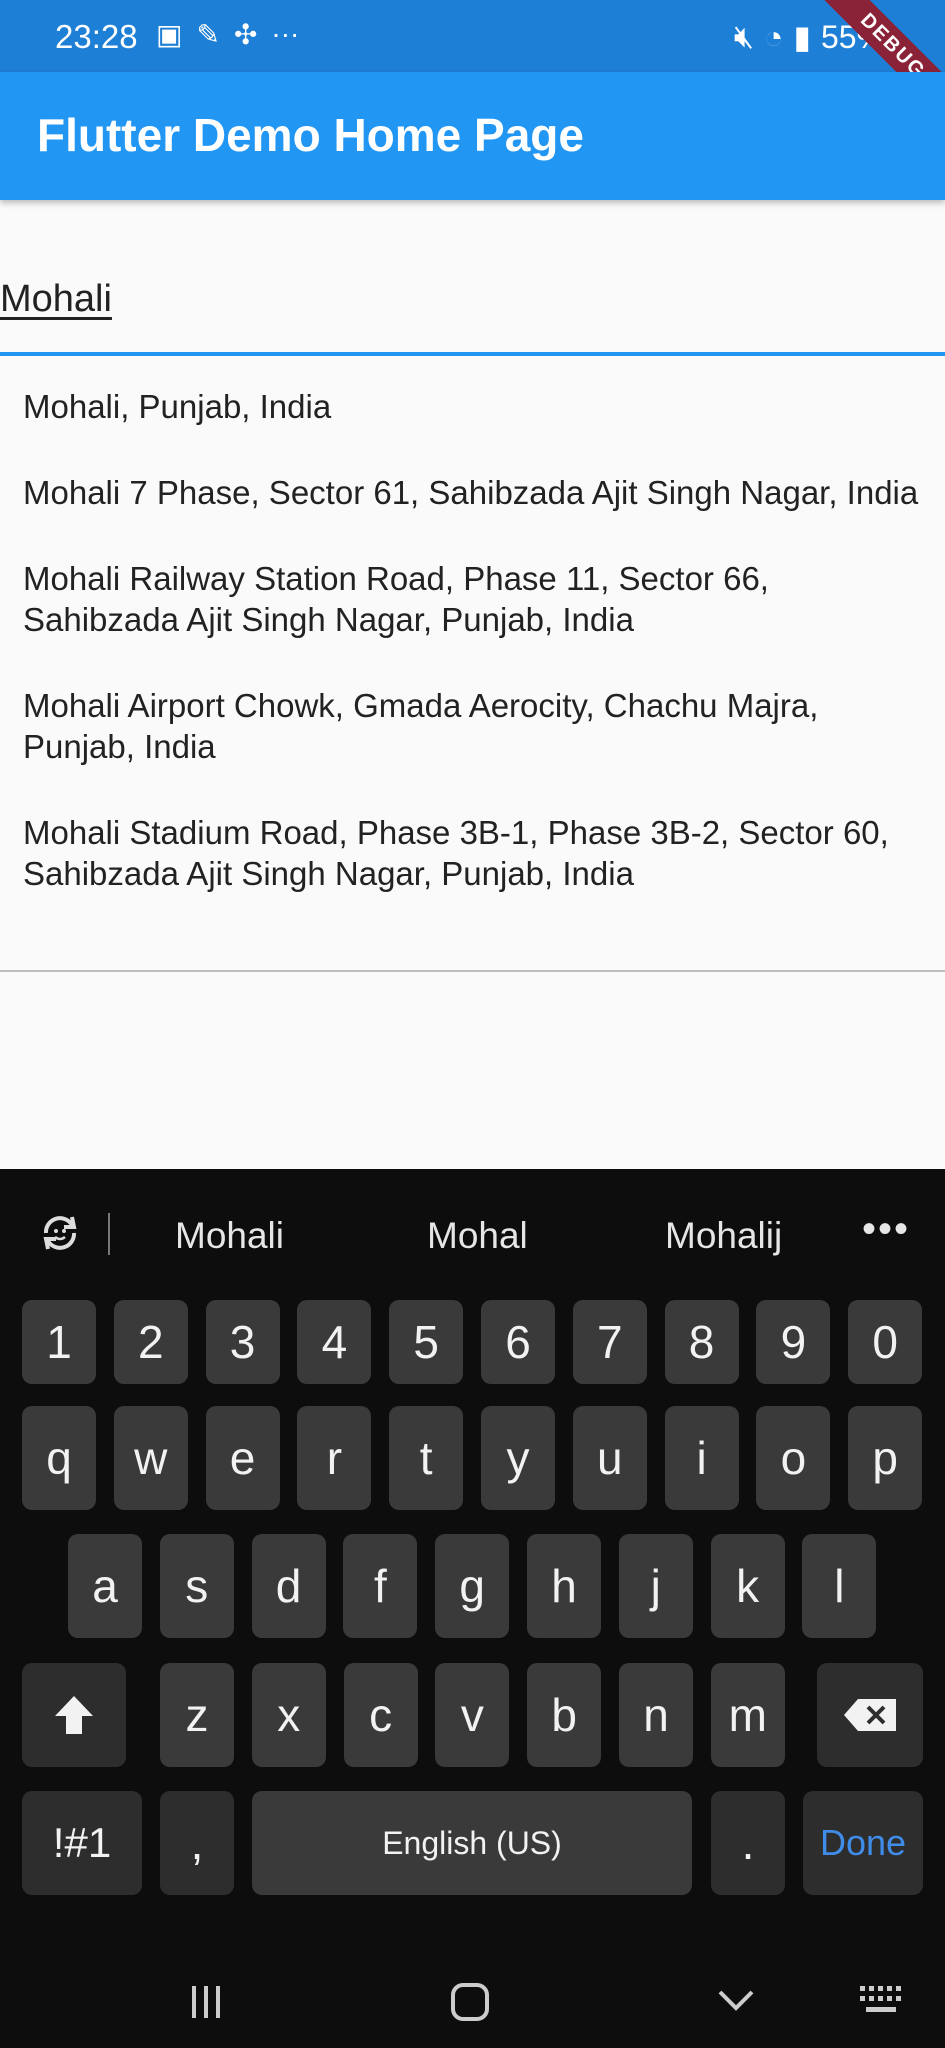  Describe the element at coordinates (885, 1342) in the screenshot. I see `key-0: 0` at that location.